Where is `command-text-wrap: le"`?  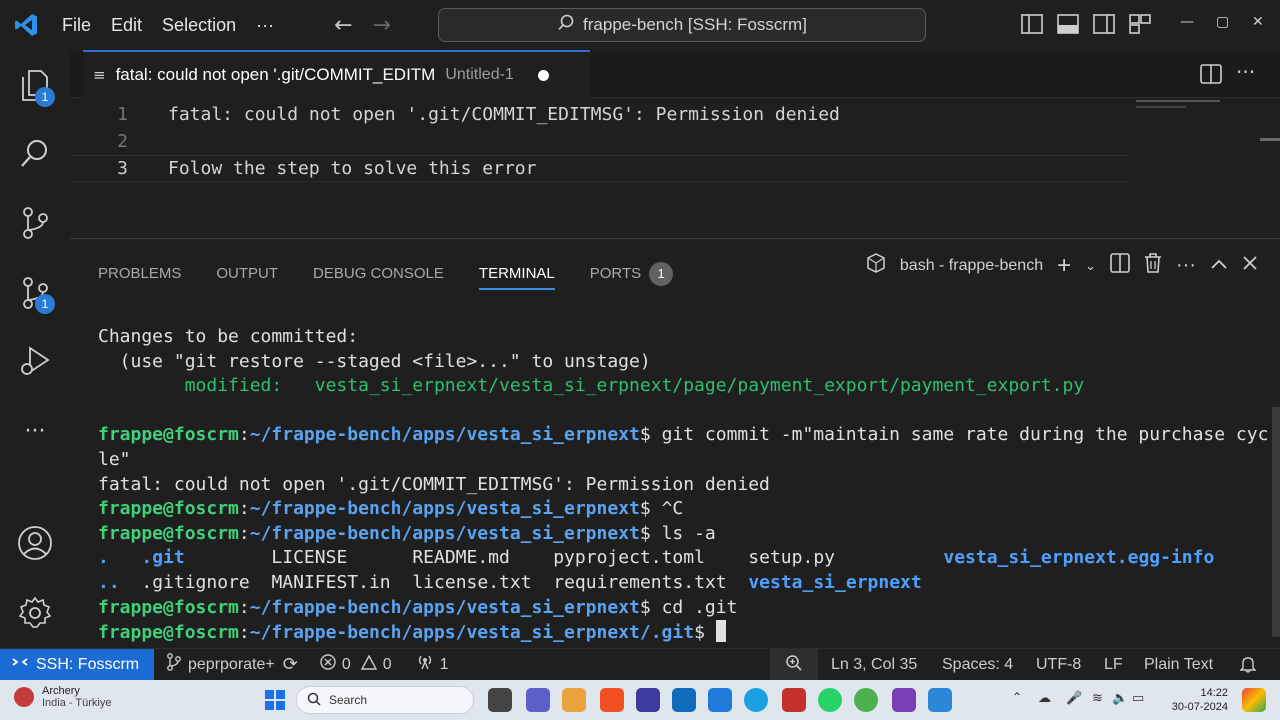 command-text-wrap: le" is located at coordinates (114, 459).